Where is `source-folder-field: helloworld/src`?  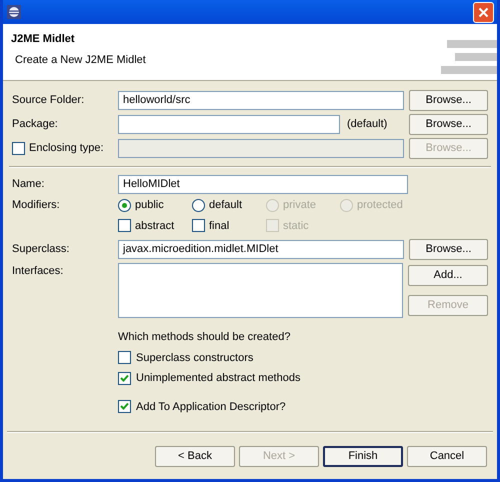 source-folder-field: helloworld/src is located at coordinates (261, 100).